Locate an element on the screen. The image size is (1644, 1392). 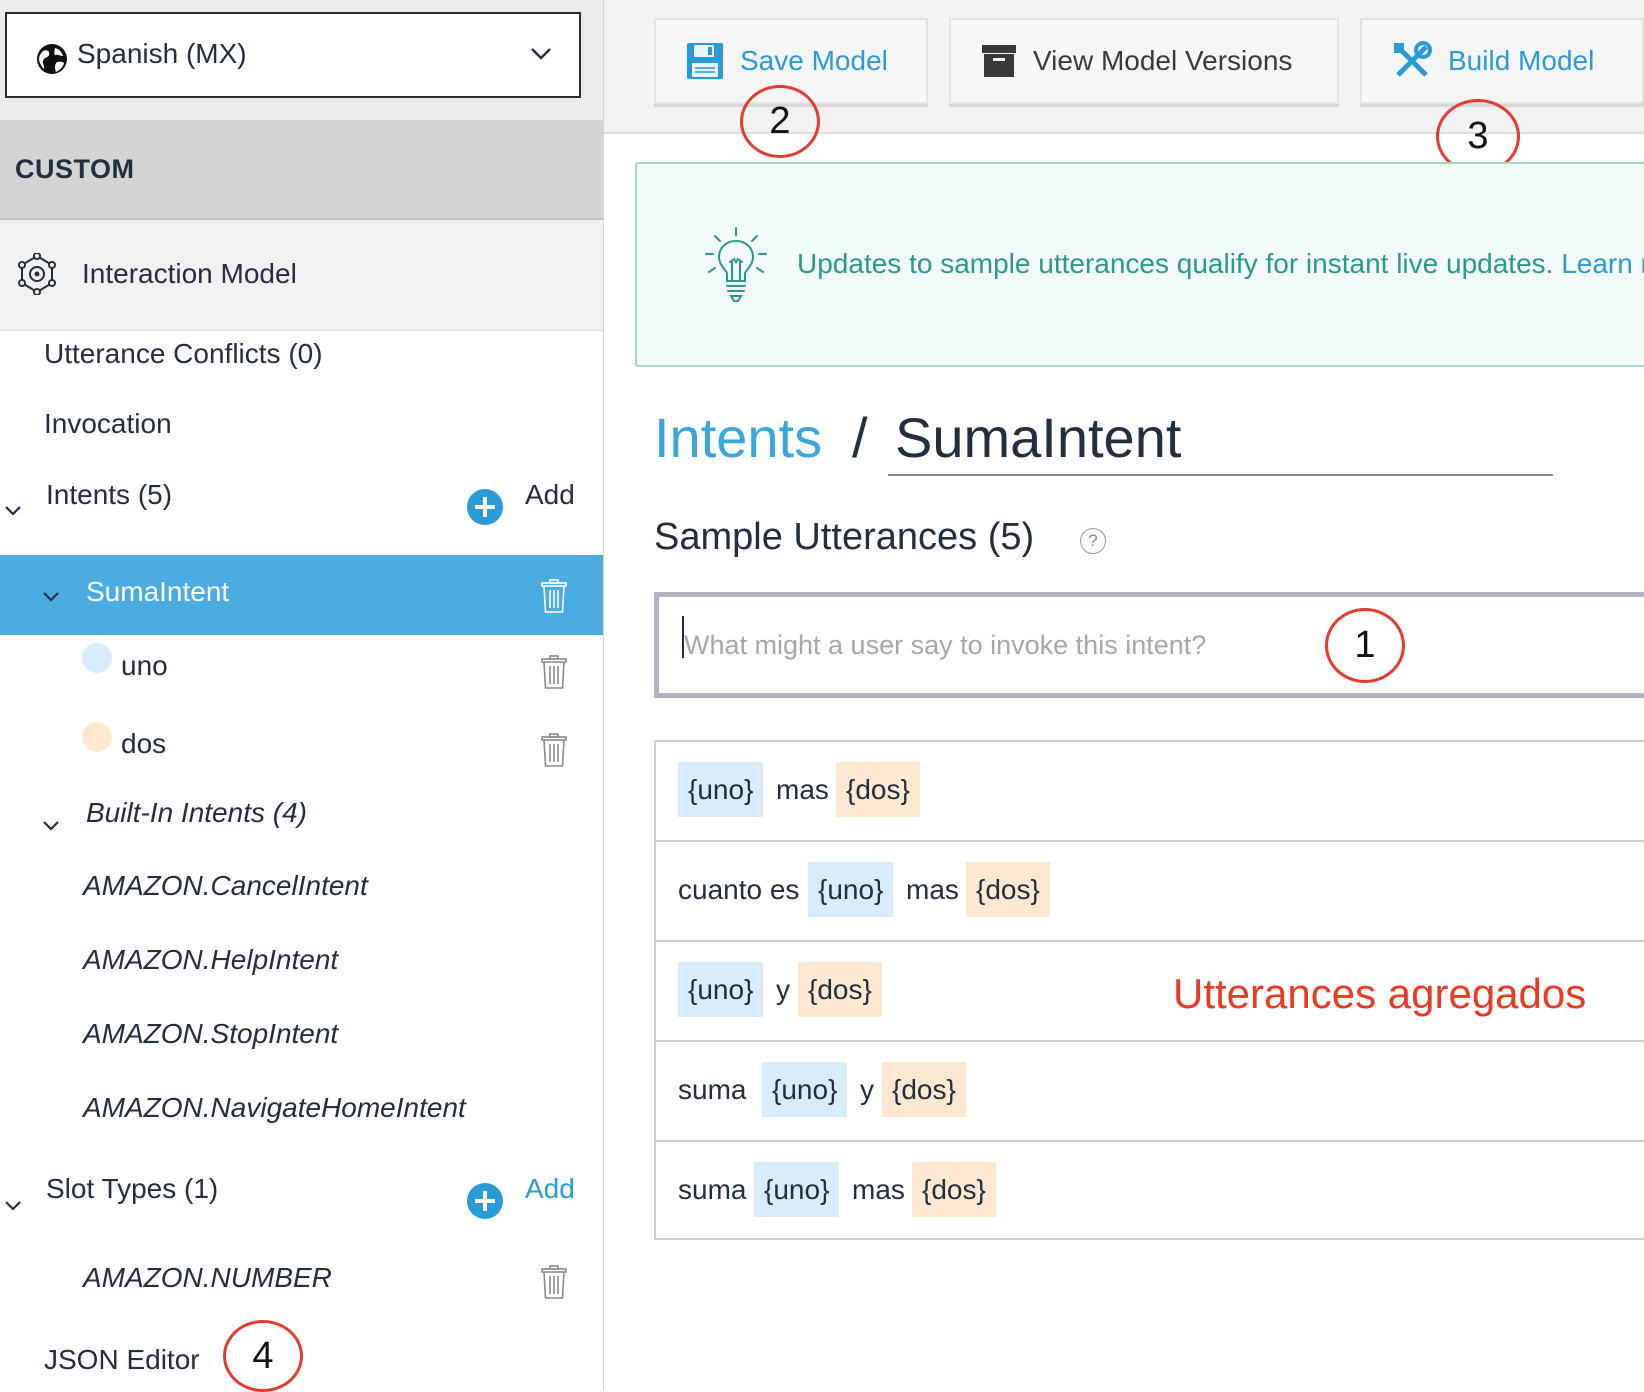
annotation-marker-2: 2 is located at coordinates (780, 121).